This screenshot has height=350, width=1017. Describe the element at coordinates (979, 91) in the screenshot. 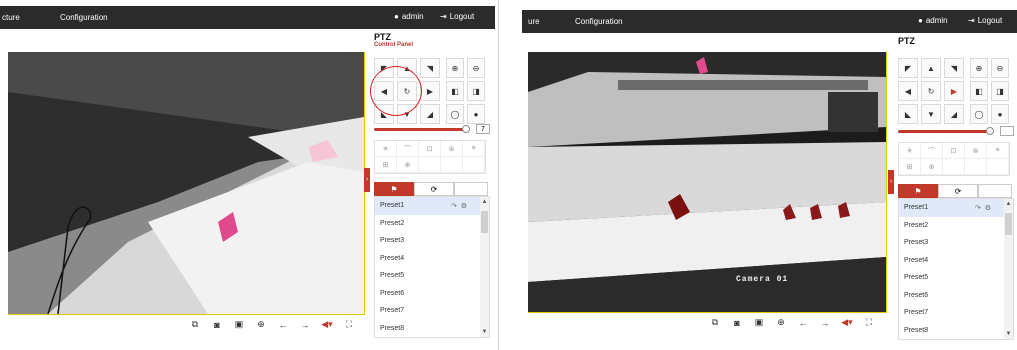

I see `focus-near-button: ◧` at that location.